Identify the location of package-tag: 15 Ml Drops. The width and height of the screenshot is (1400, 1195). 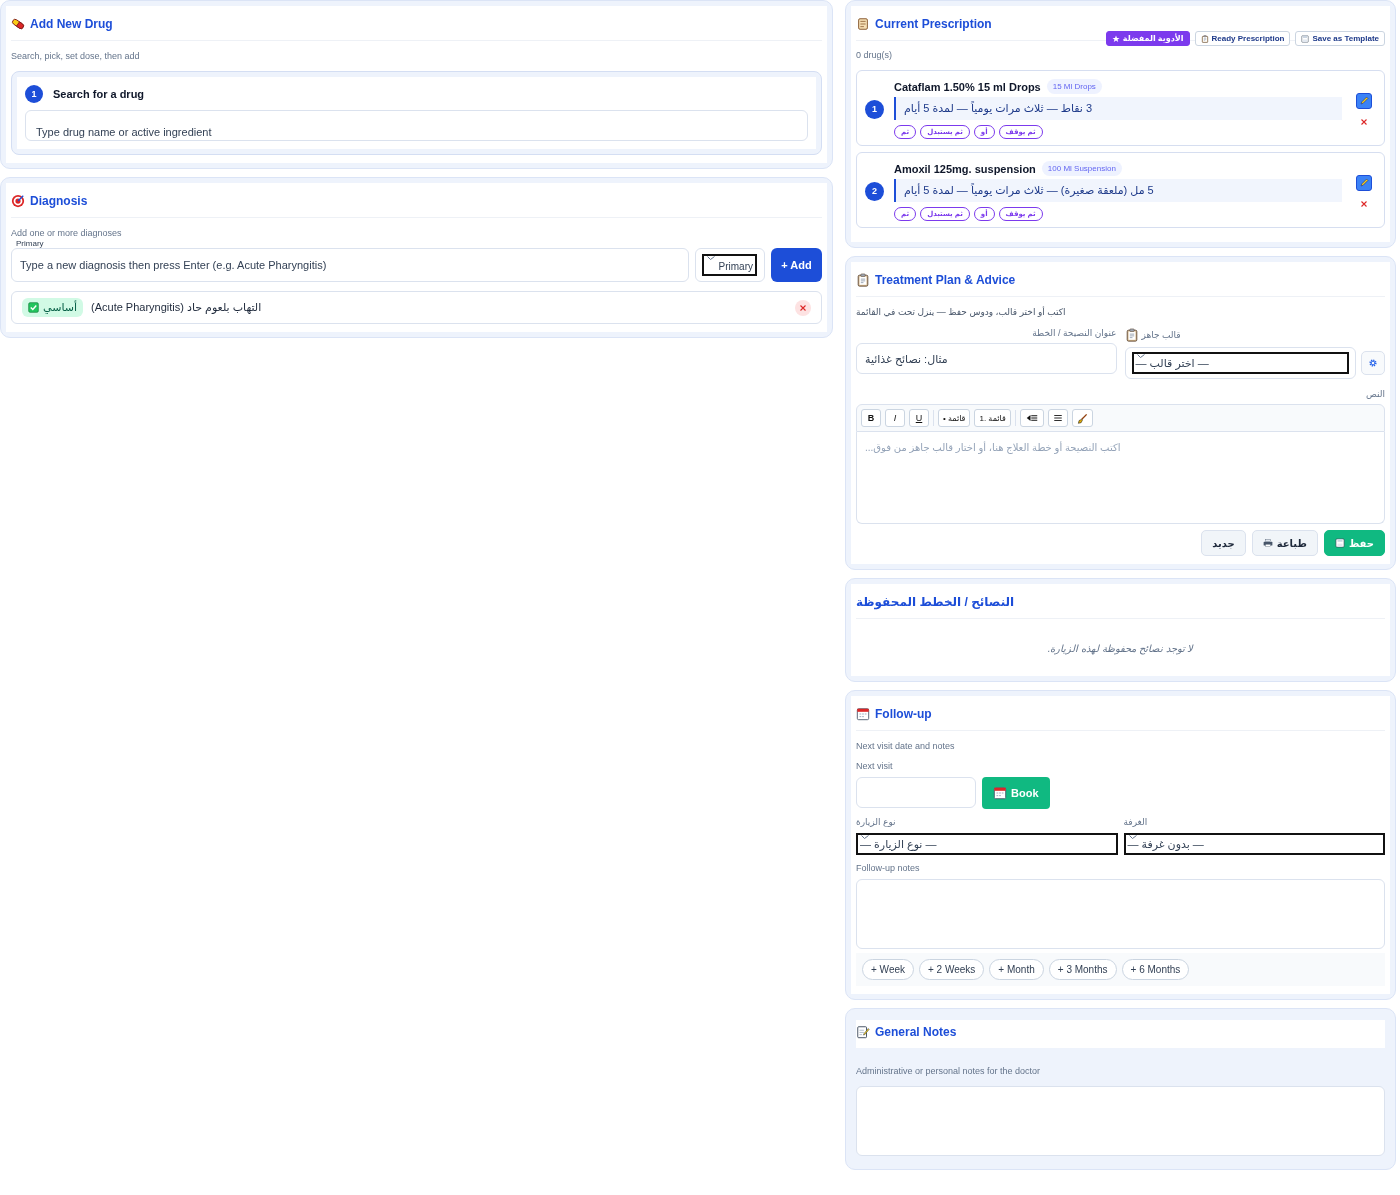
(1074, 86).